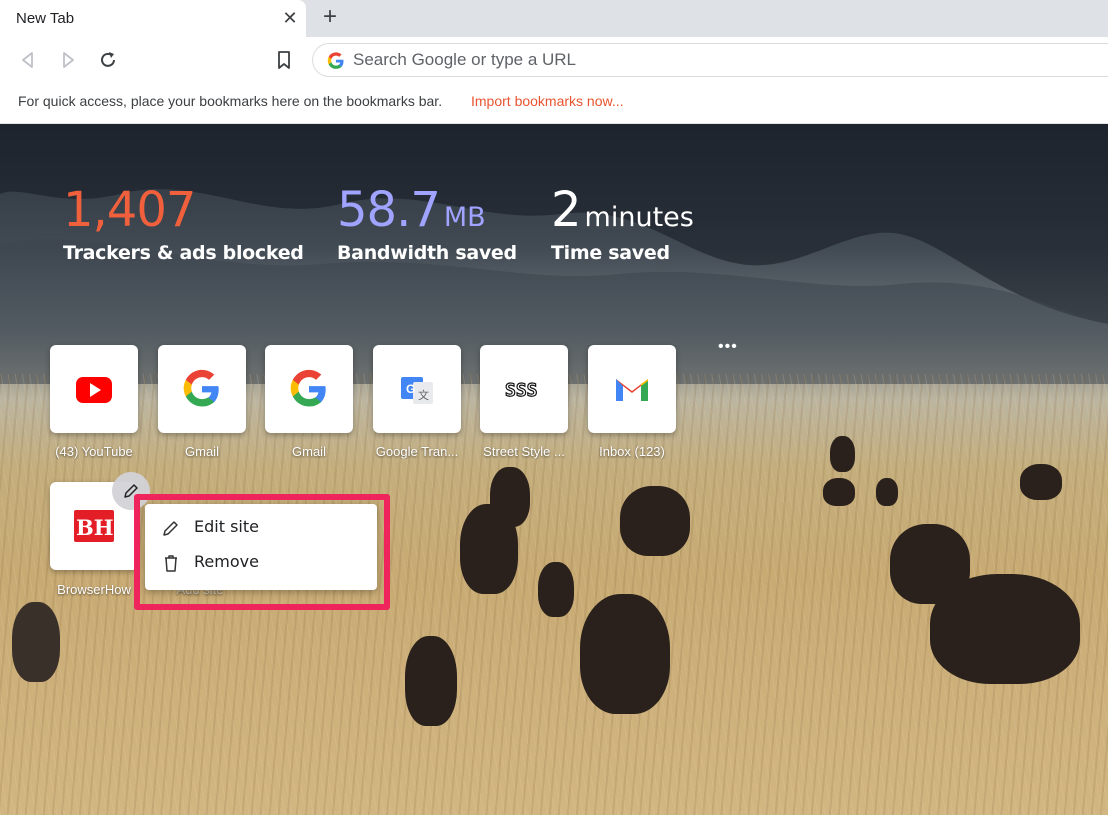  What do you see at coordinates (423, 395) in the screenshot?
I see `svg-text: 文` at bounding box center [423, 395].